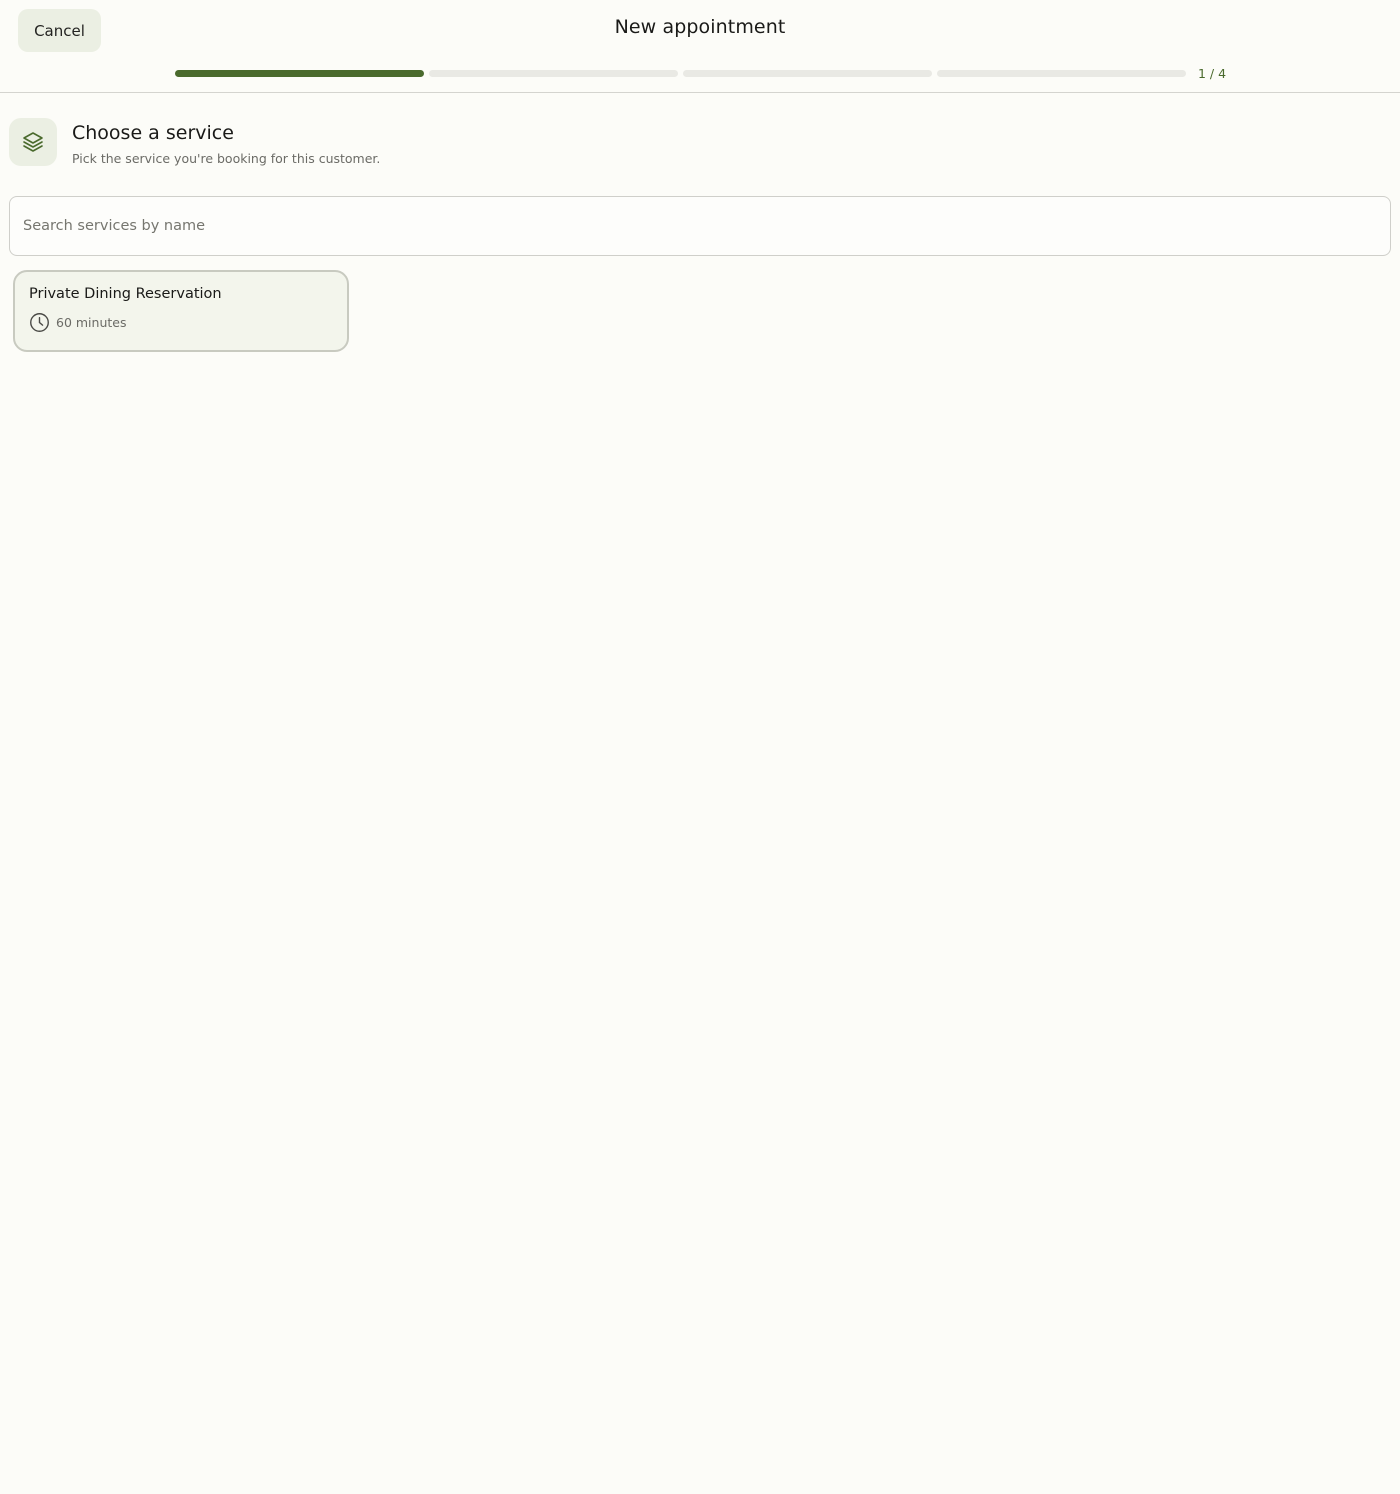  What do you see at coordinates (700, 46) in the screenshot?
I see `header: Cancel New appointment 1 / 4` at bounding box center [700, 46].